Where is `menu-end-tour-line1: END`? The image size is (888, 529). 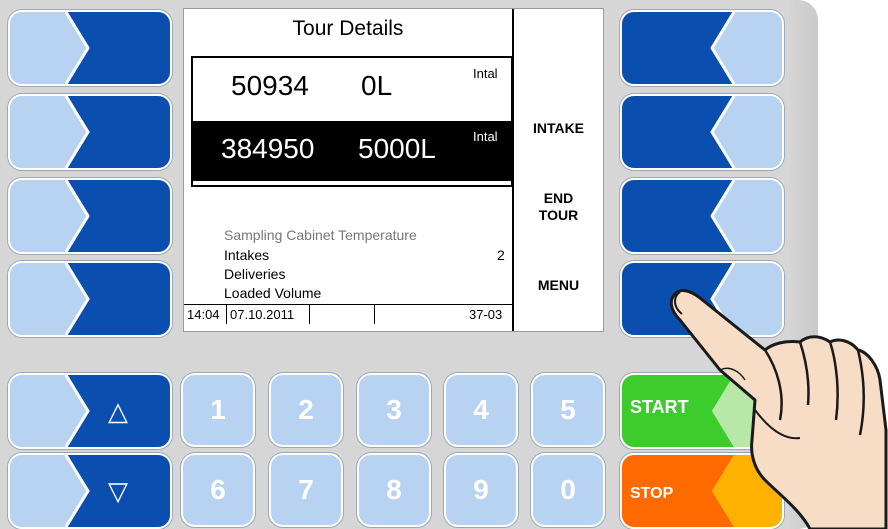
menu-end-tour-line1: END is located at coordinates (558, 198).